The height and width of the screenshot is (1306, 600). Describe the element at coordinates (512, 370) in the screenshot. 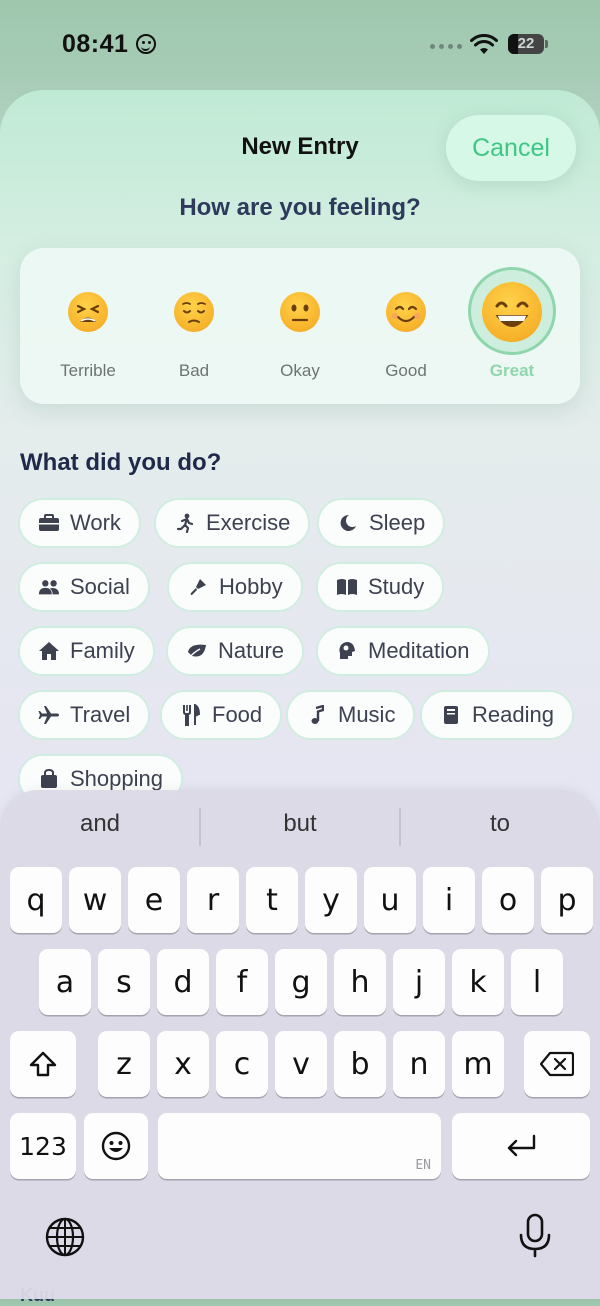

I see `mood-label: Great` at that location.